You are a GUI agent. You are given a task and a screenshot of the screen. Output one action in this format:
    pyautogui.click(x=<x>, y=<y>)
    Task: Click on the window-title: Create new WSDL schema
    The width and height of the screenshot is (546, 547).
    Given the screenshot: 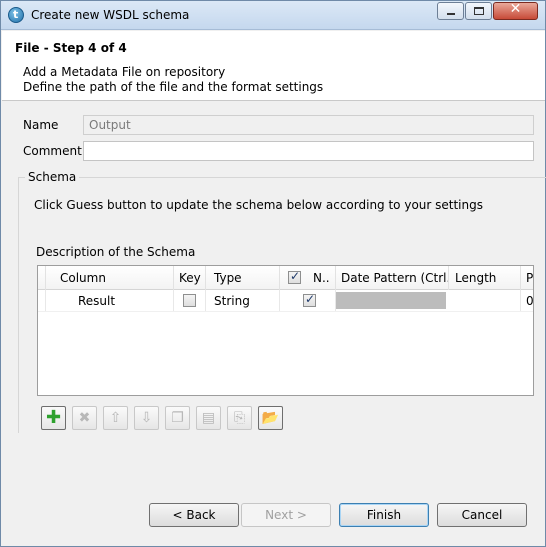 What is the action you would take?
    pyautogui.click(x=110, y=15)
    